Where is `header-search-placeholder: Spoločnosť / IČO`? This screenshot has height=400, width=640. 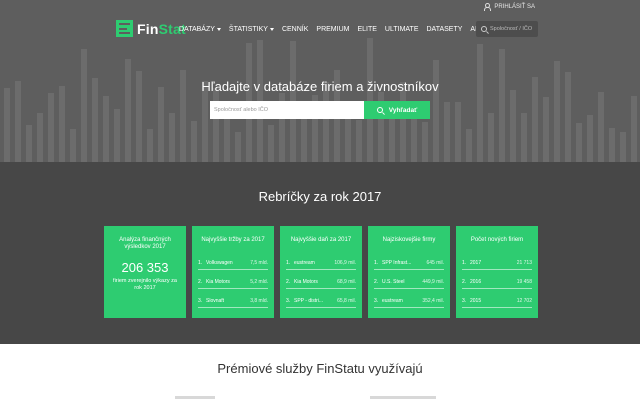 header-search-placeholder: Spoločnosť / IČO is located at coordinates (511, 29).